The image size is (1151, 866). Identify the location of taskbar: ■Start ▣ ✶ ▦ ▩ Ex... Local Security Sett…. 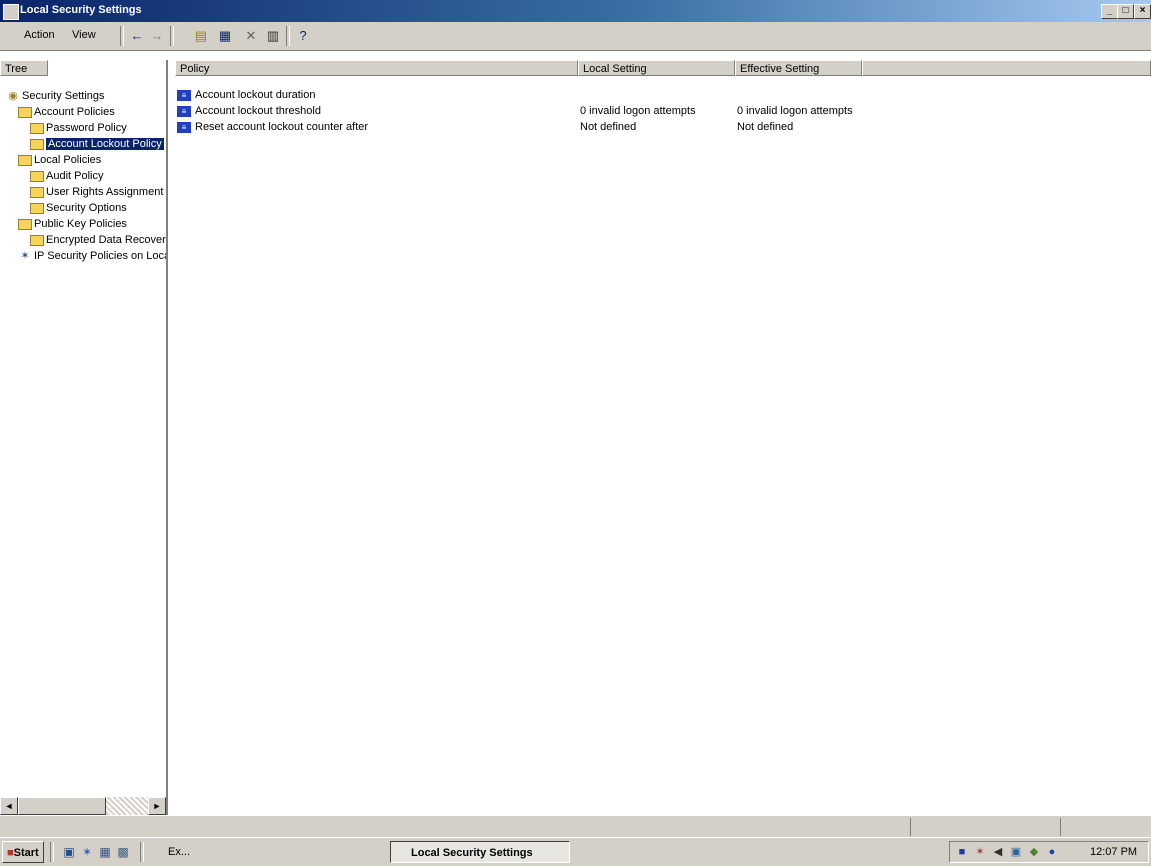
(575, 851).